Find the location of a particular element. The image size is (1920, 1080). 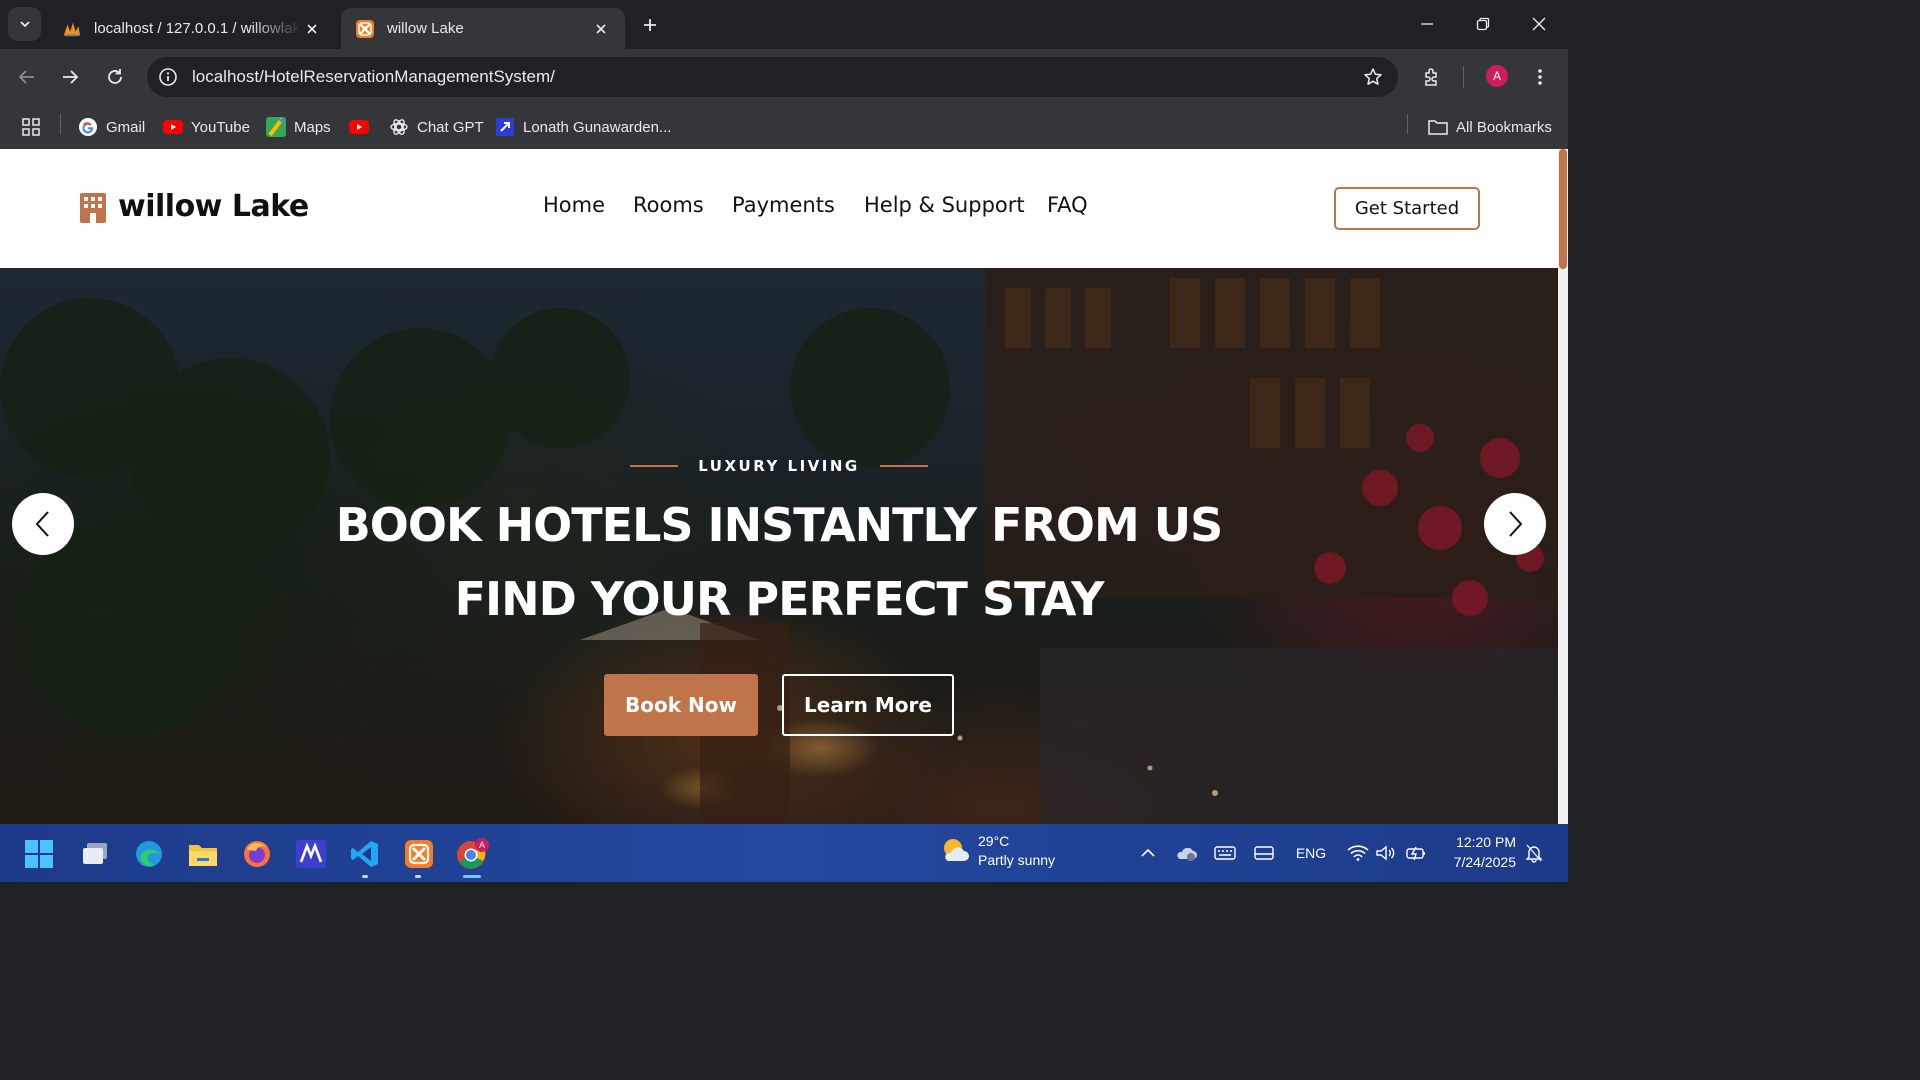

weather-description: Partly sunny is located at coordinates (1017, 860).